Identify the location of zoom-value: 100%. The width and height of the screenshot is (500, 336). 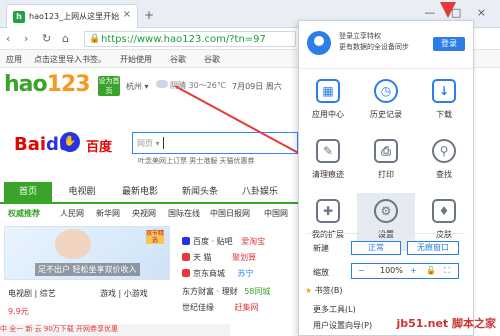
(391, 270).